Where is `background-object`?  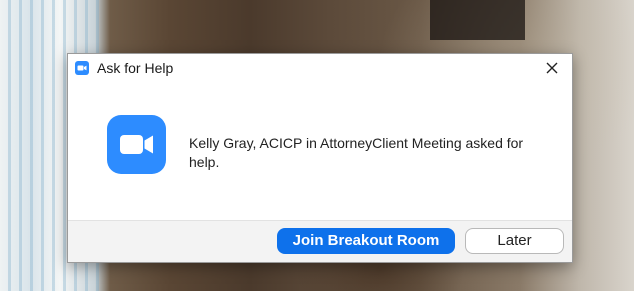 background-object is located at coordinates (477, 20).